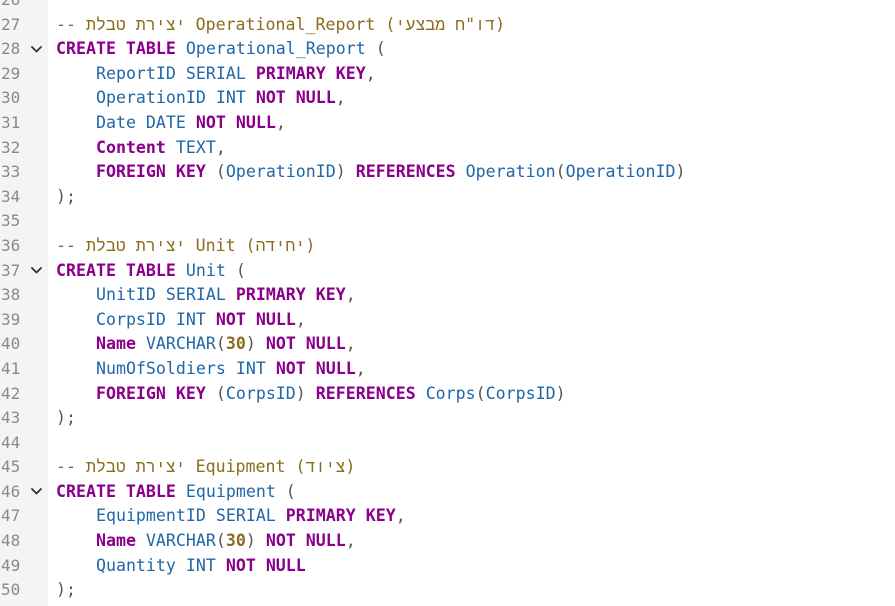 The image size is (895, 606). I want to click on line-code: ReportID SERIAL PRIMARY KEY,, so click(216, 74).